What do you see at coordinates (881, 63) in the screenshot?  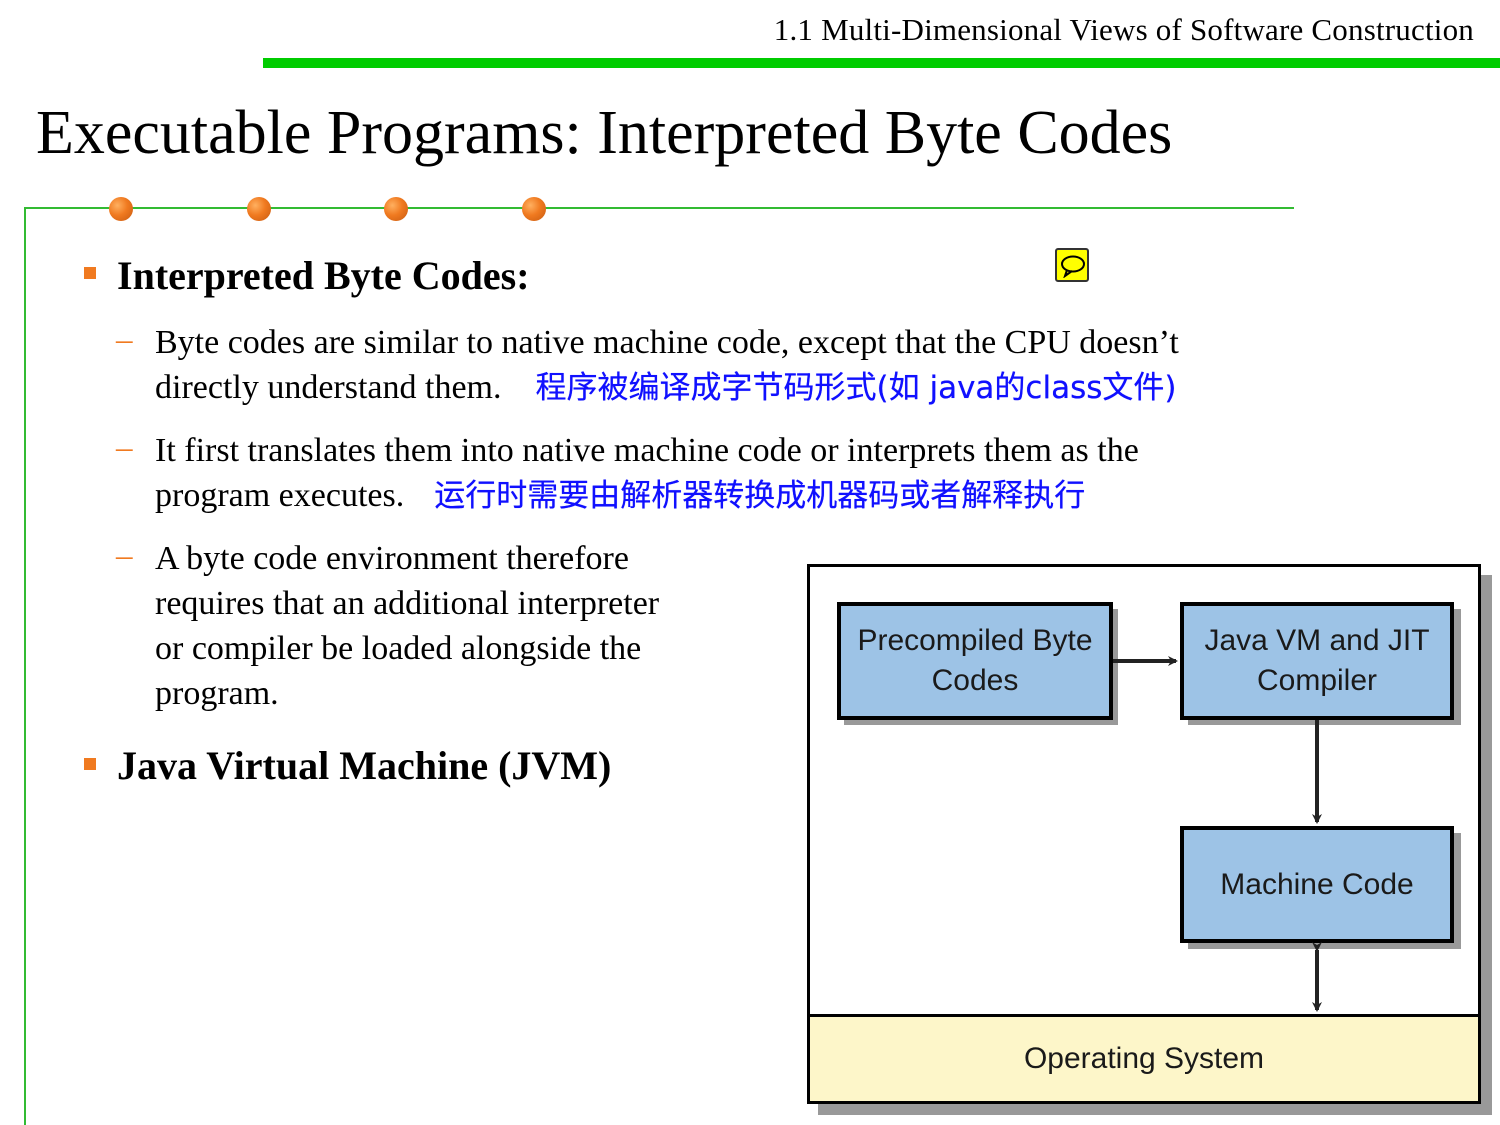 I see `header-accent-bar` at bounding box center [881, 63].